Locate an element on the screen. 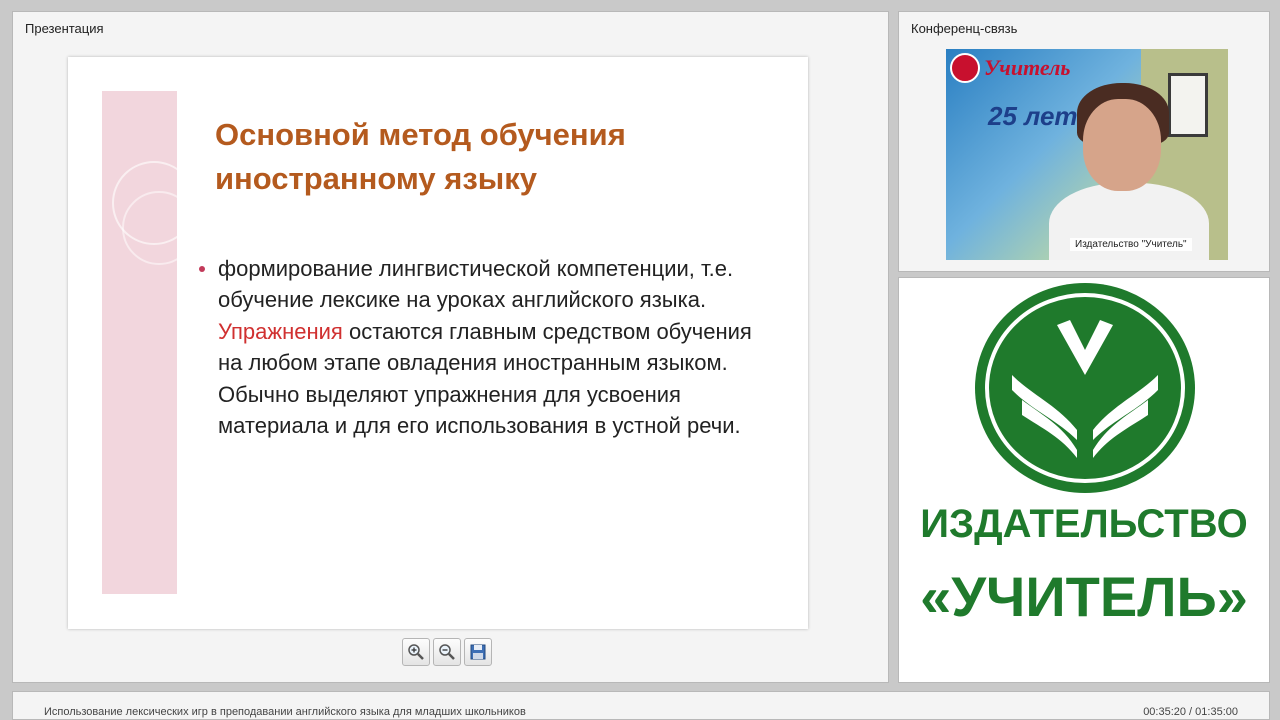  publisher-word1: ИЗДАТЕЛЬСТВО is located at coordinates (1084, 524).